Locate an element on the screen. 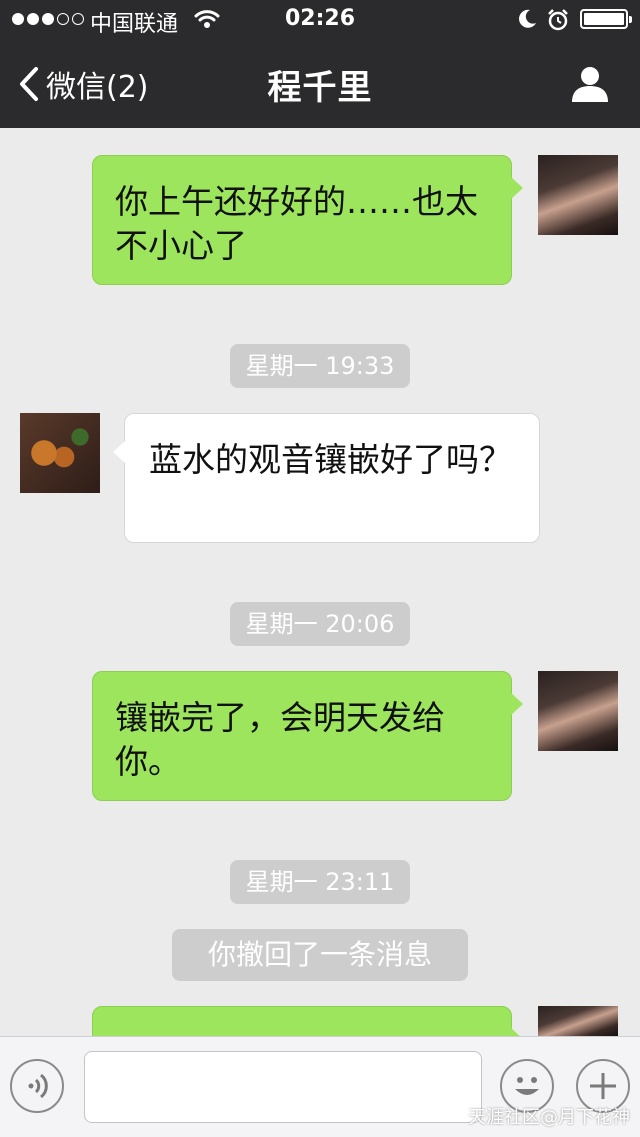 Image resolution: width=640 pixels, height=1137 pixels. timestamp: 星期一 23:11 is located at coordinates (320, 882).